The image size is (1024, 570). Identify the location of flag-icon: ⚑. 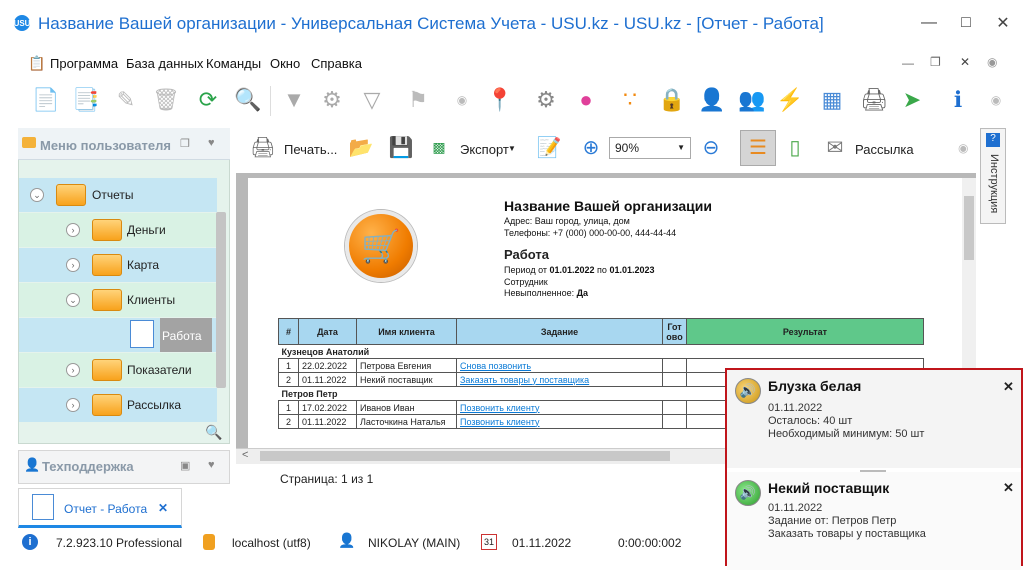
(418, 100).